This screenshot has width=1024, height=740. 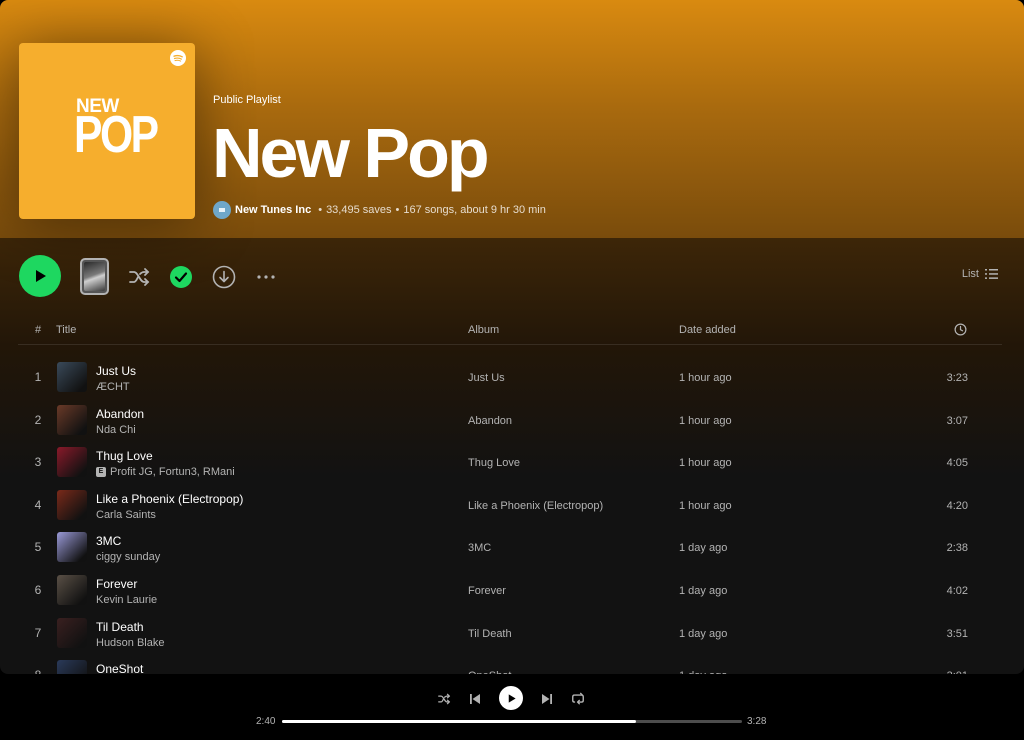 What do you see at coordinates (172, 472) in the screenshot?
I see `track-artist: Profit JG, Fortun3, RMani` at bounding box center [172, 472].